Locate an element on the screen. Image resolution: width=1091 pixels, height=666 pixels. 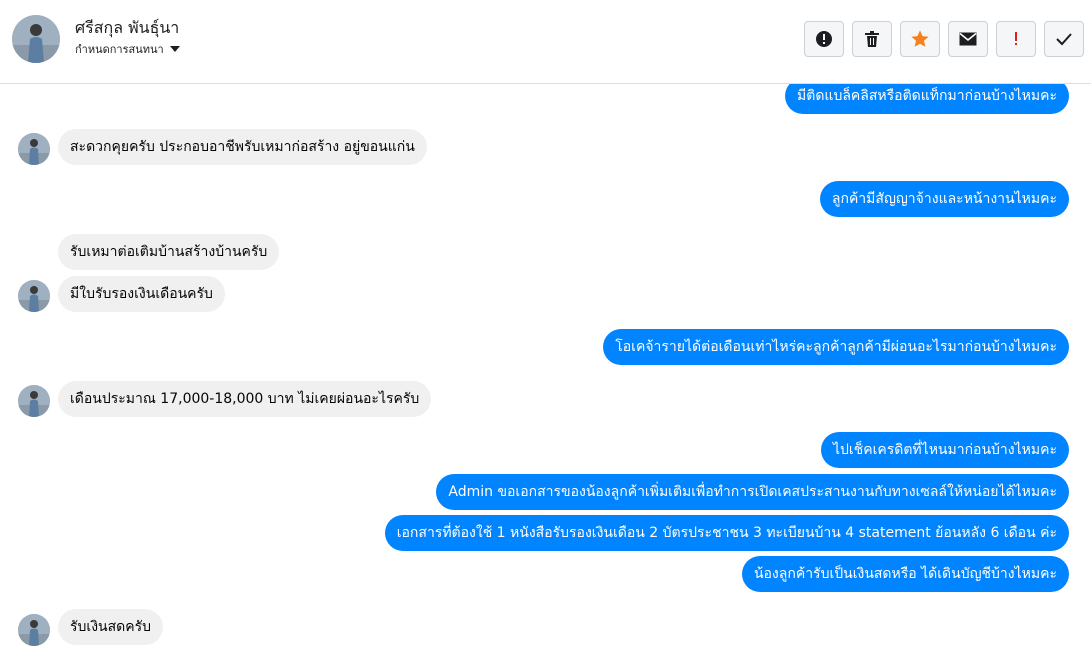
mark-important-button is located at coordinates (1016, 39).